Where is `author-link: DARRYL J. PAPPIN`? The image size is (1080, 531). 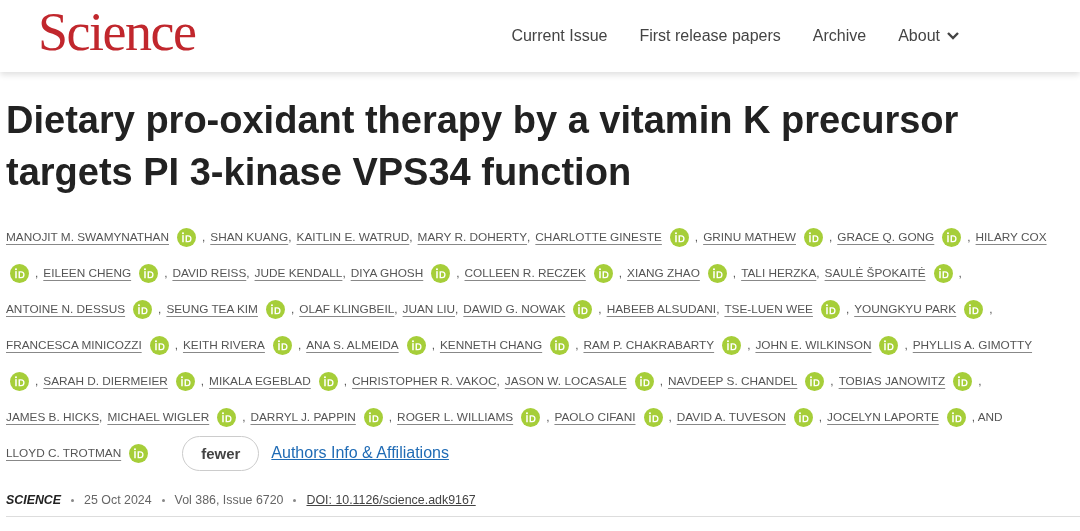 author-link: DARRYL J. PAPPIN is located at coordinates (303, 417).